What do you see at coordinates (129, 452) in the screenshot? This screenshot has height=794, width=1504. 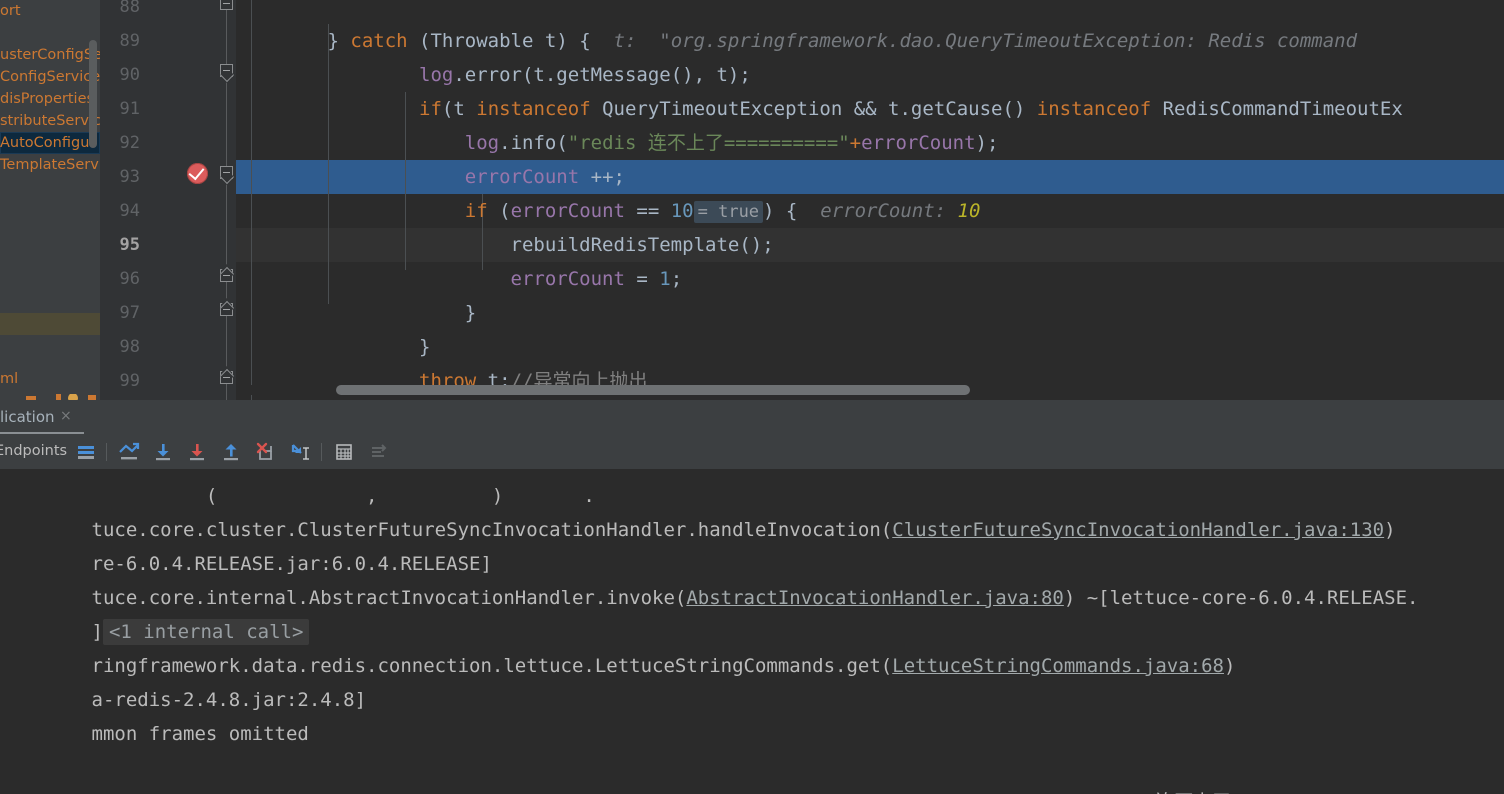 I see `show-execution-point-icon` at bounding box center [129, 452].